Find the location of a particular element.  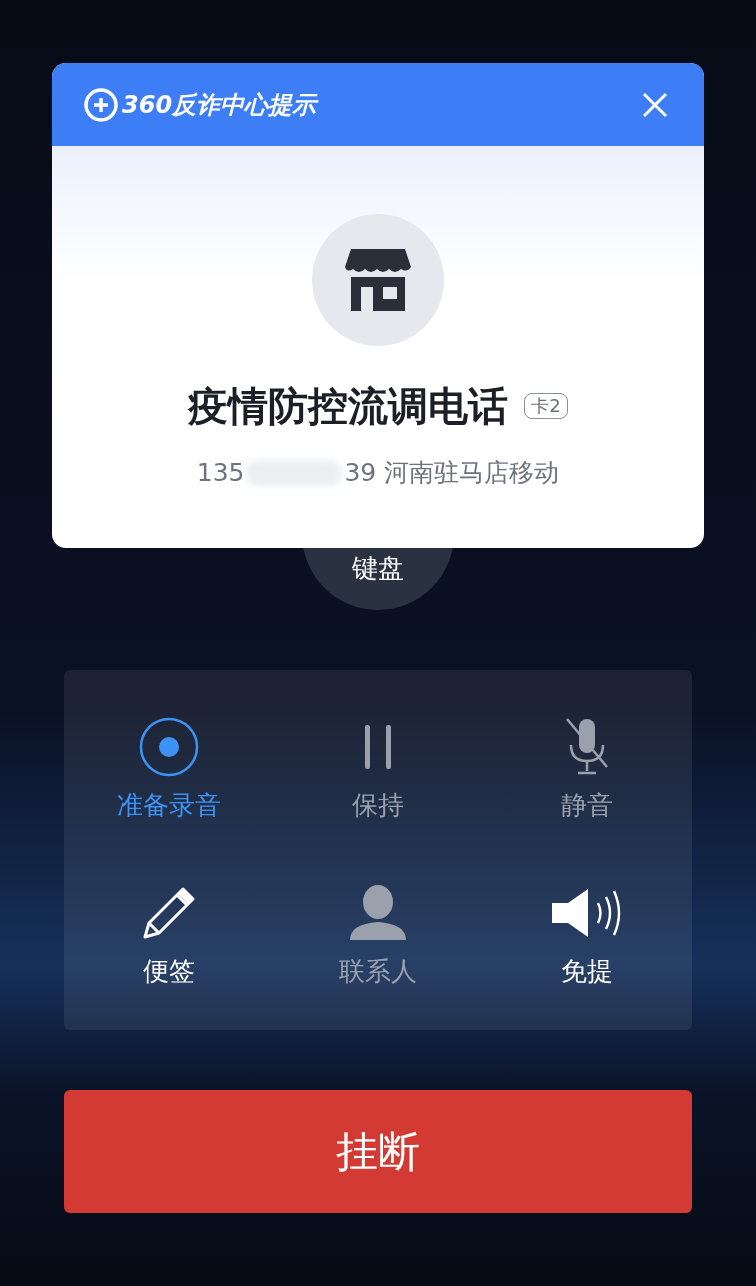

close-icon is located at coordinates (655, 104).